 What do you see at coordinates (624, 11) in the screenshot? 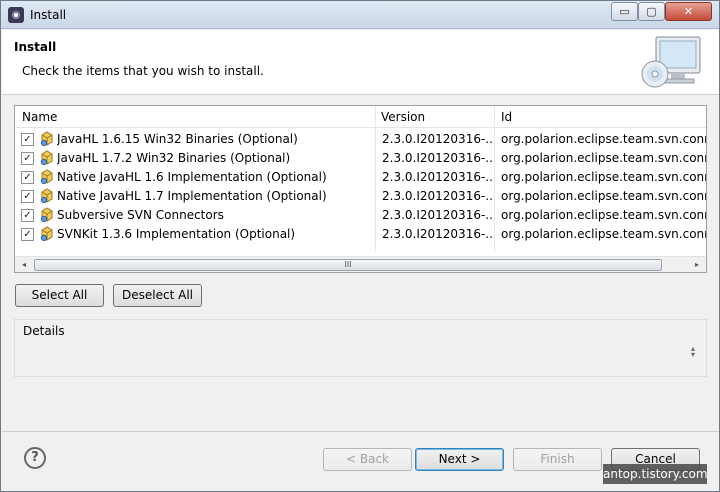
I see `minimize-button: ▭` at bounding box center [624, 11].